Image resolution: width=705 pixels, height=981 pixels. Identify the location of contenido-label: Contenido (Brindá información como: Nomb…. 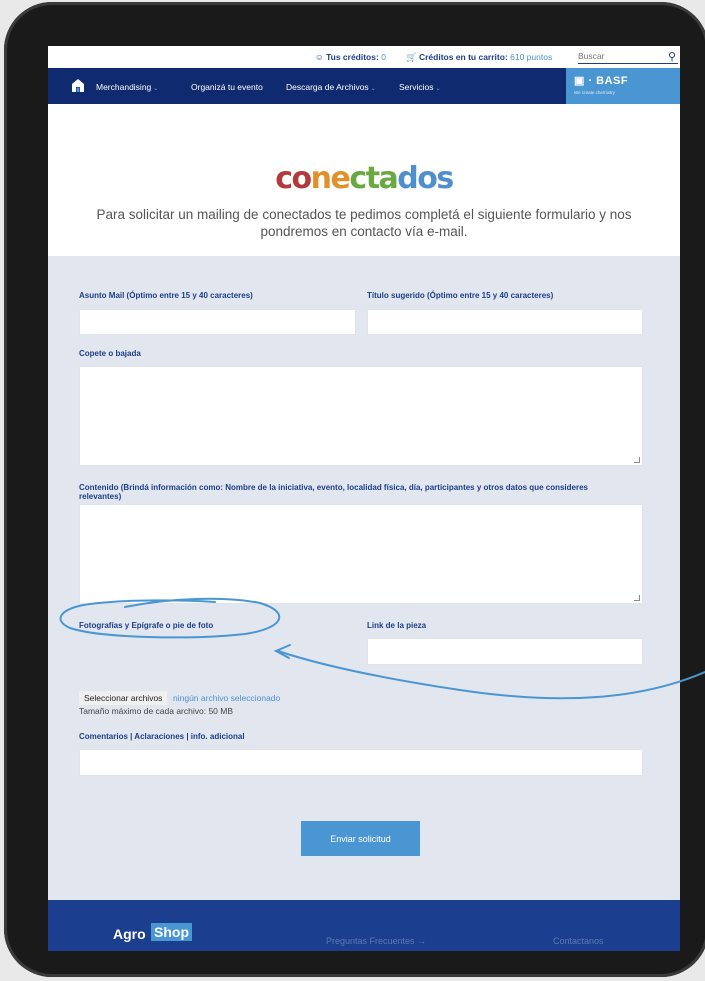
(333, 492).